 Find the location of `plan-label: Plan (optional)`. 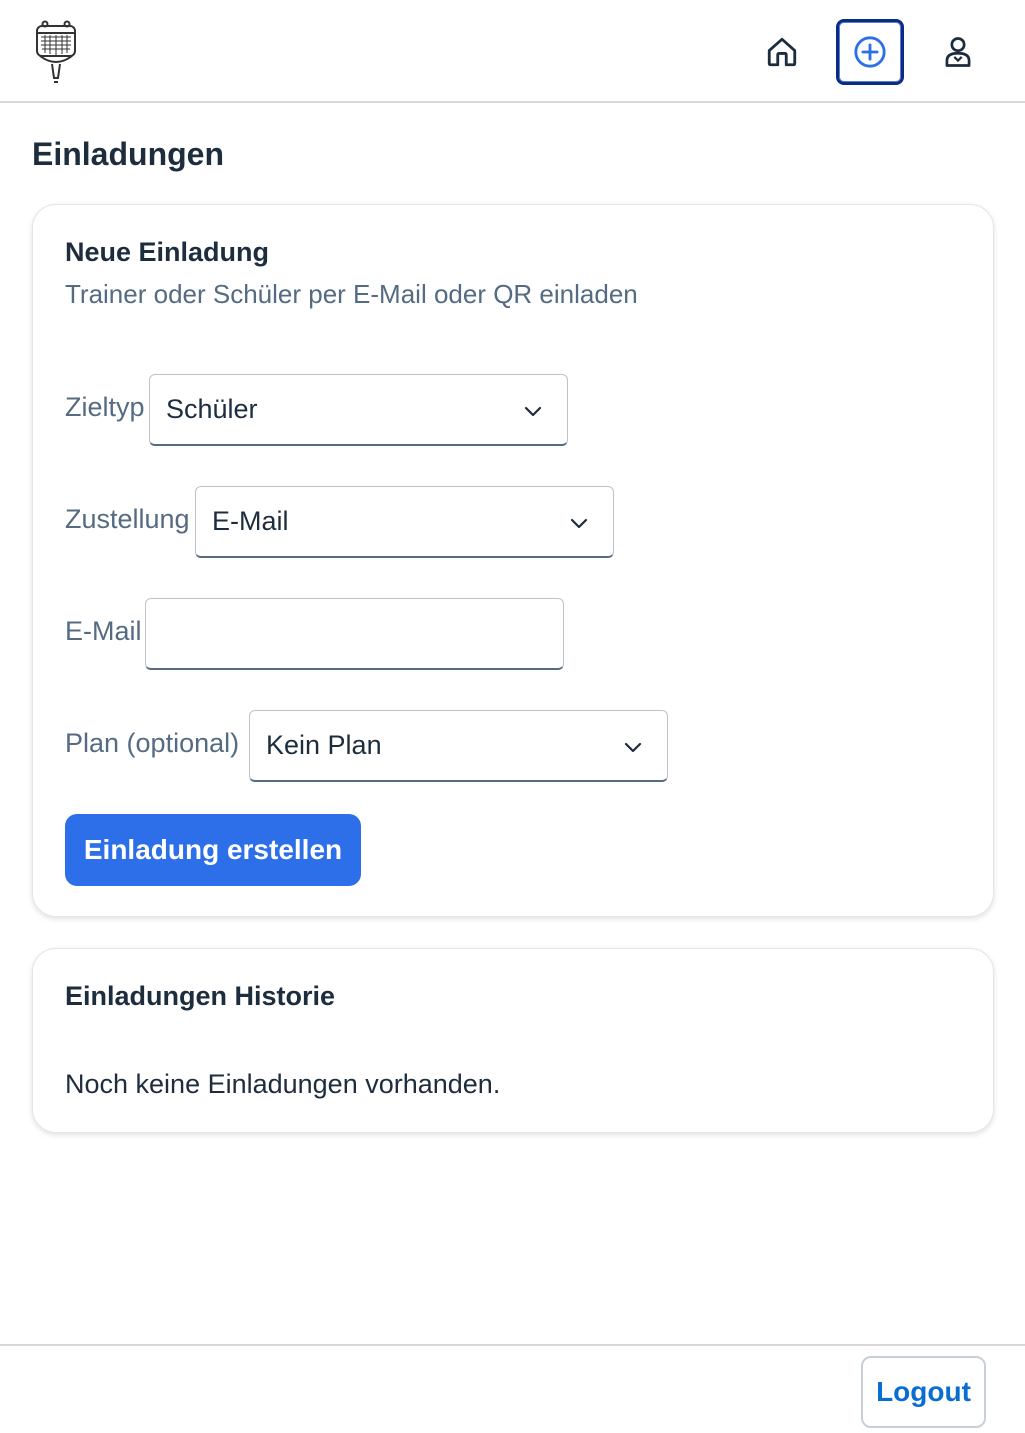

plan-label: Plan (optional) is located at coordinates (152, 743).